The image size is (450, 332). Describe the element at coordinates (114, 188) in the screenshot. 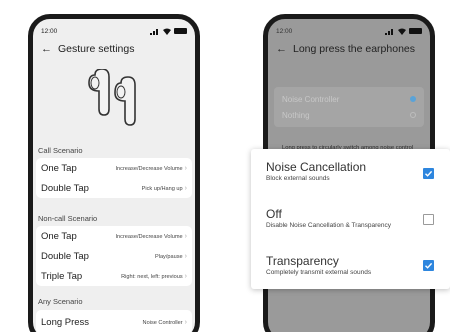

I see `row-call-double-tap: Double Tap Pick up/Hang up ›` at that location.